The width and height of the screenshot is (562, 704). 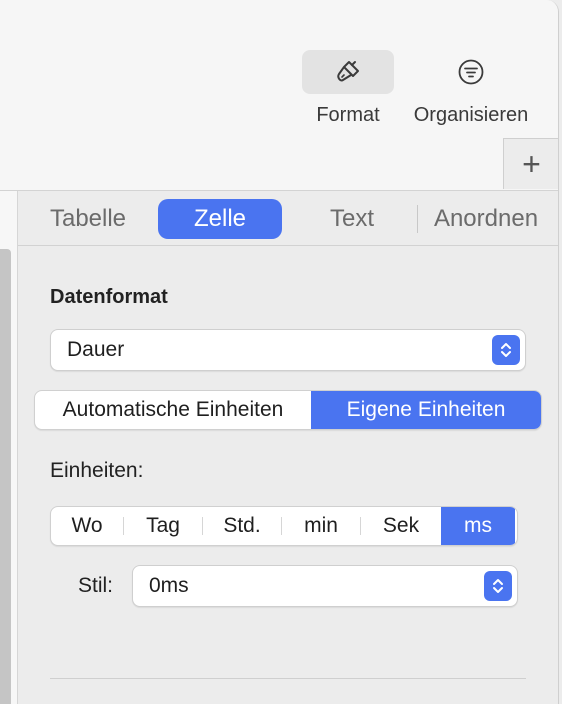 What do you see at coordinates (97, 470) in the screenshot?
I see `units-label: Einheiten:` at bounding box center [97, 470].